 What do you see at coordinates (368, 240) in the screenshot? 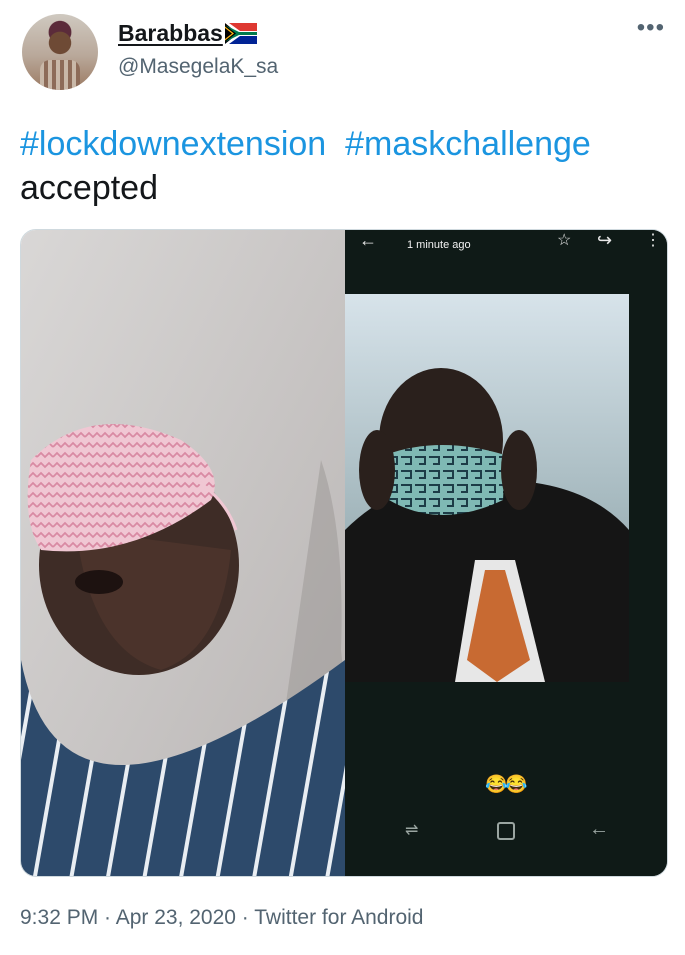
I see `back-arrow-icon: ←` at bounding box center [368, 240].